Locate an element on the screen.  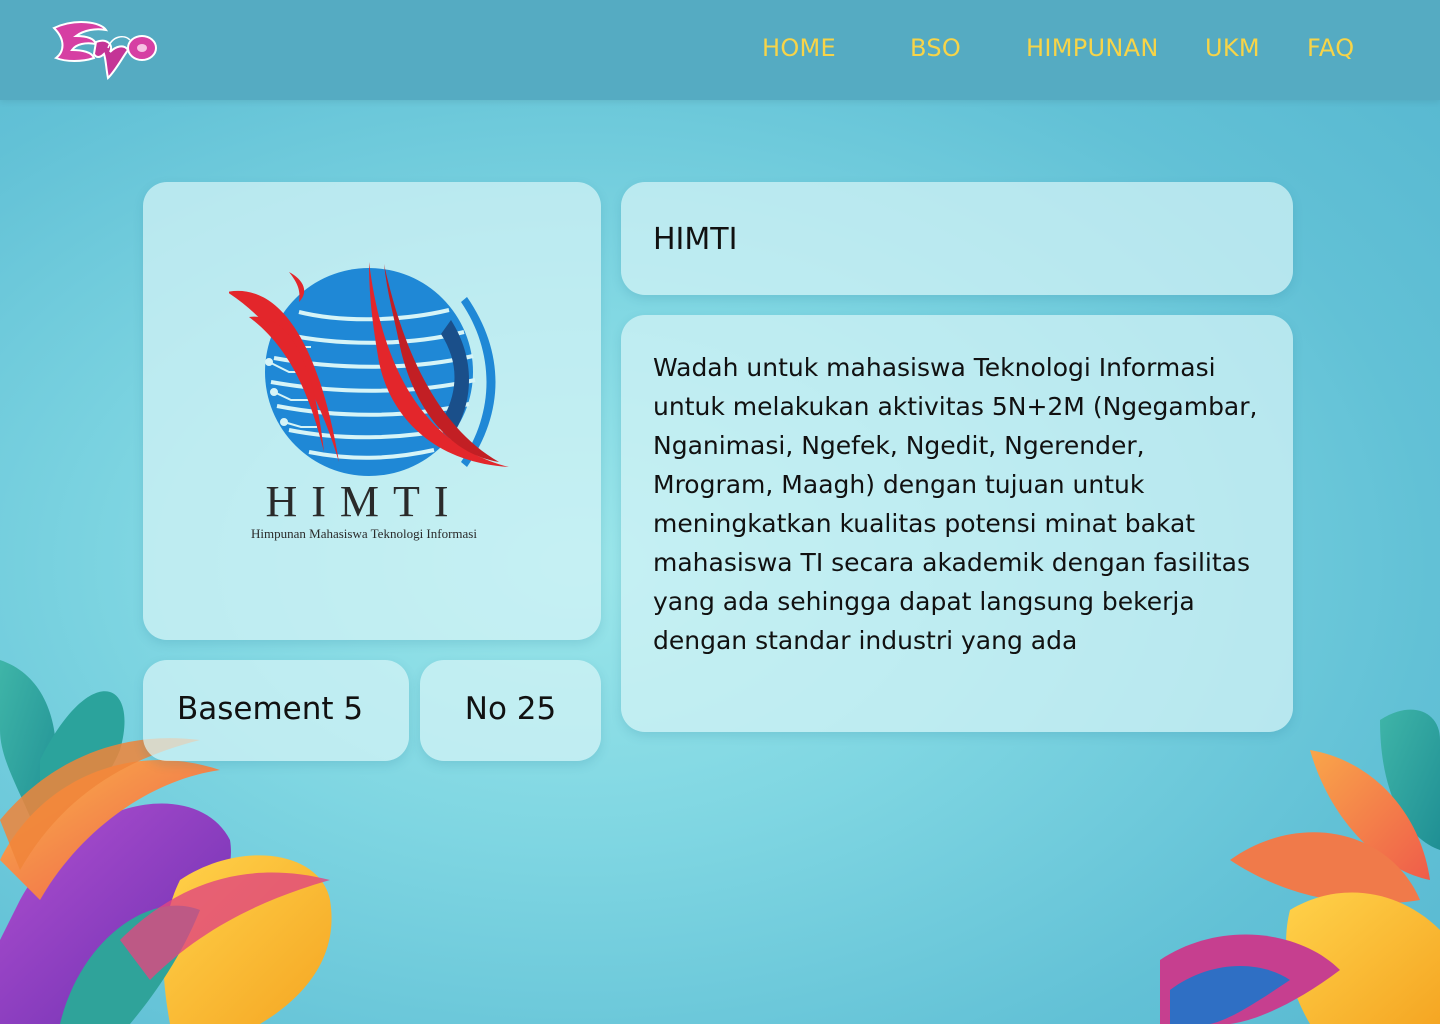
tropical-leaves-right is located at coordinates (1300, 866).